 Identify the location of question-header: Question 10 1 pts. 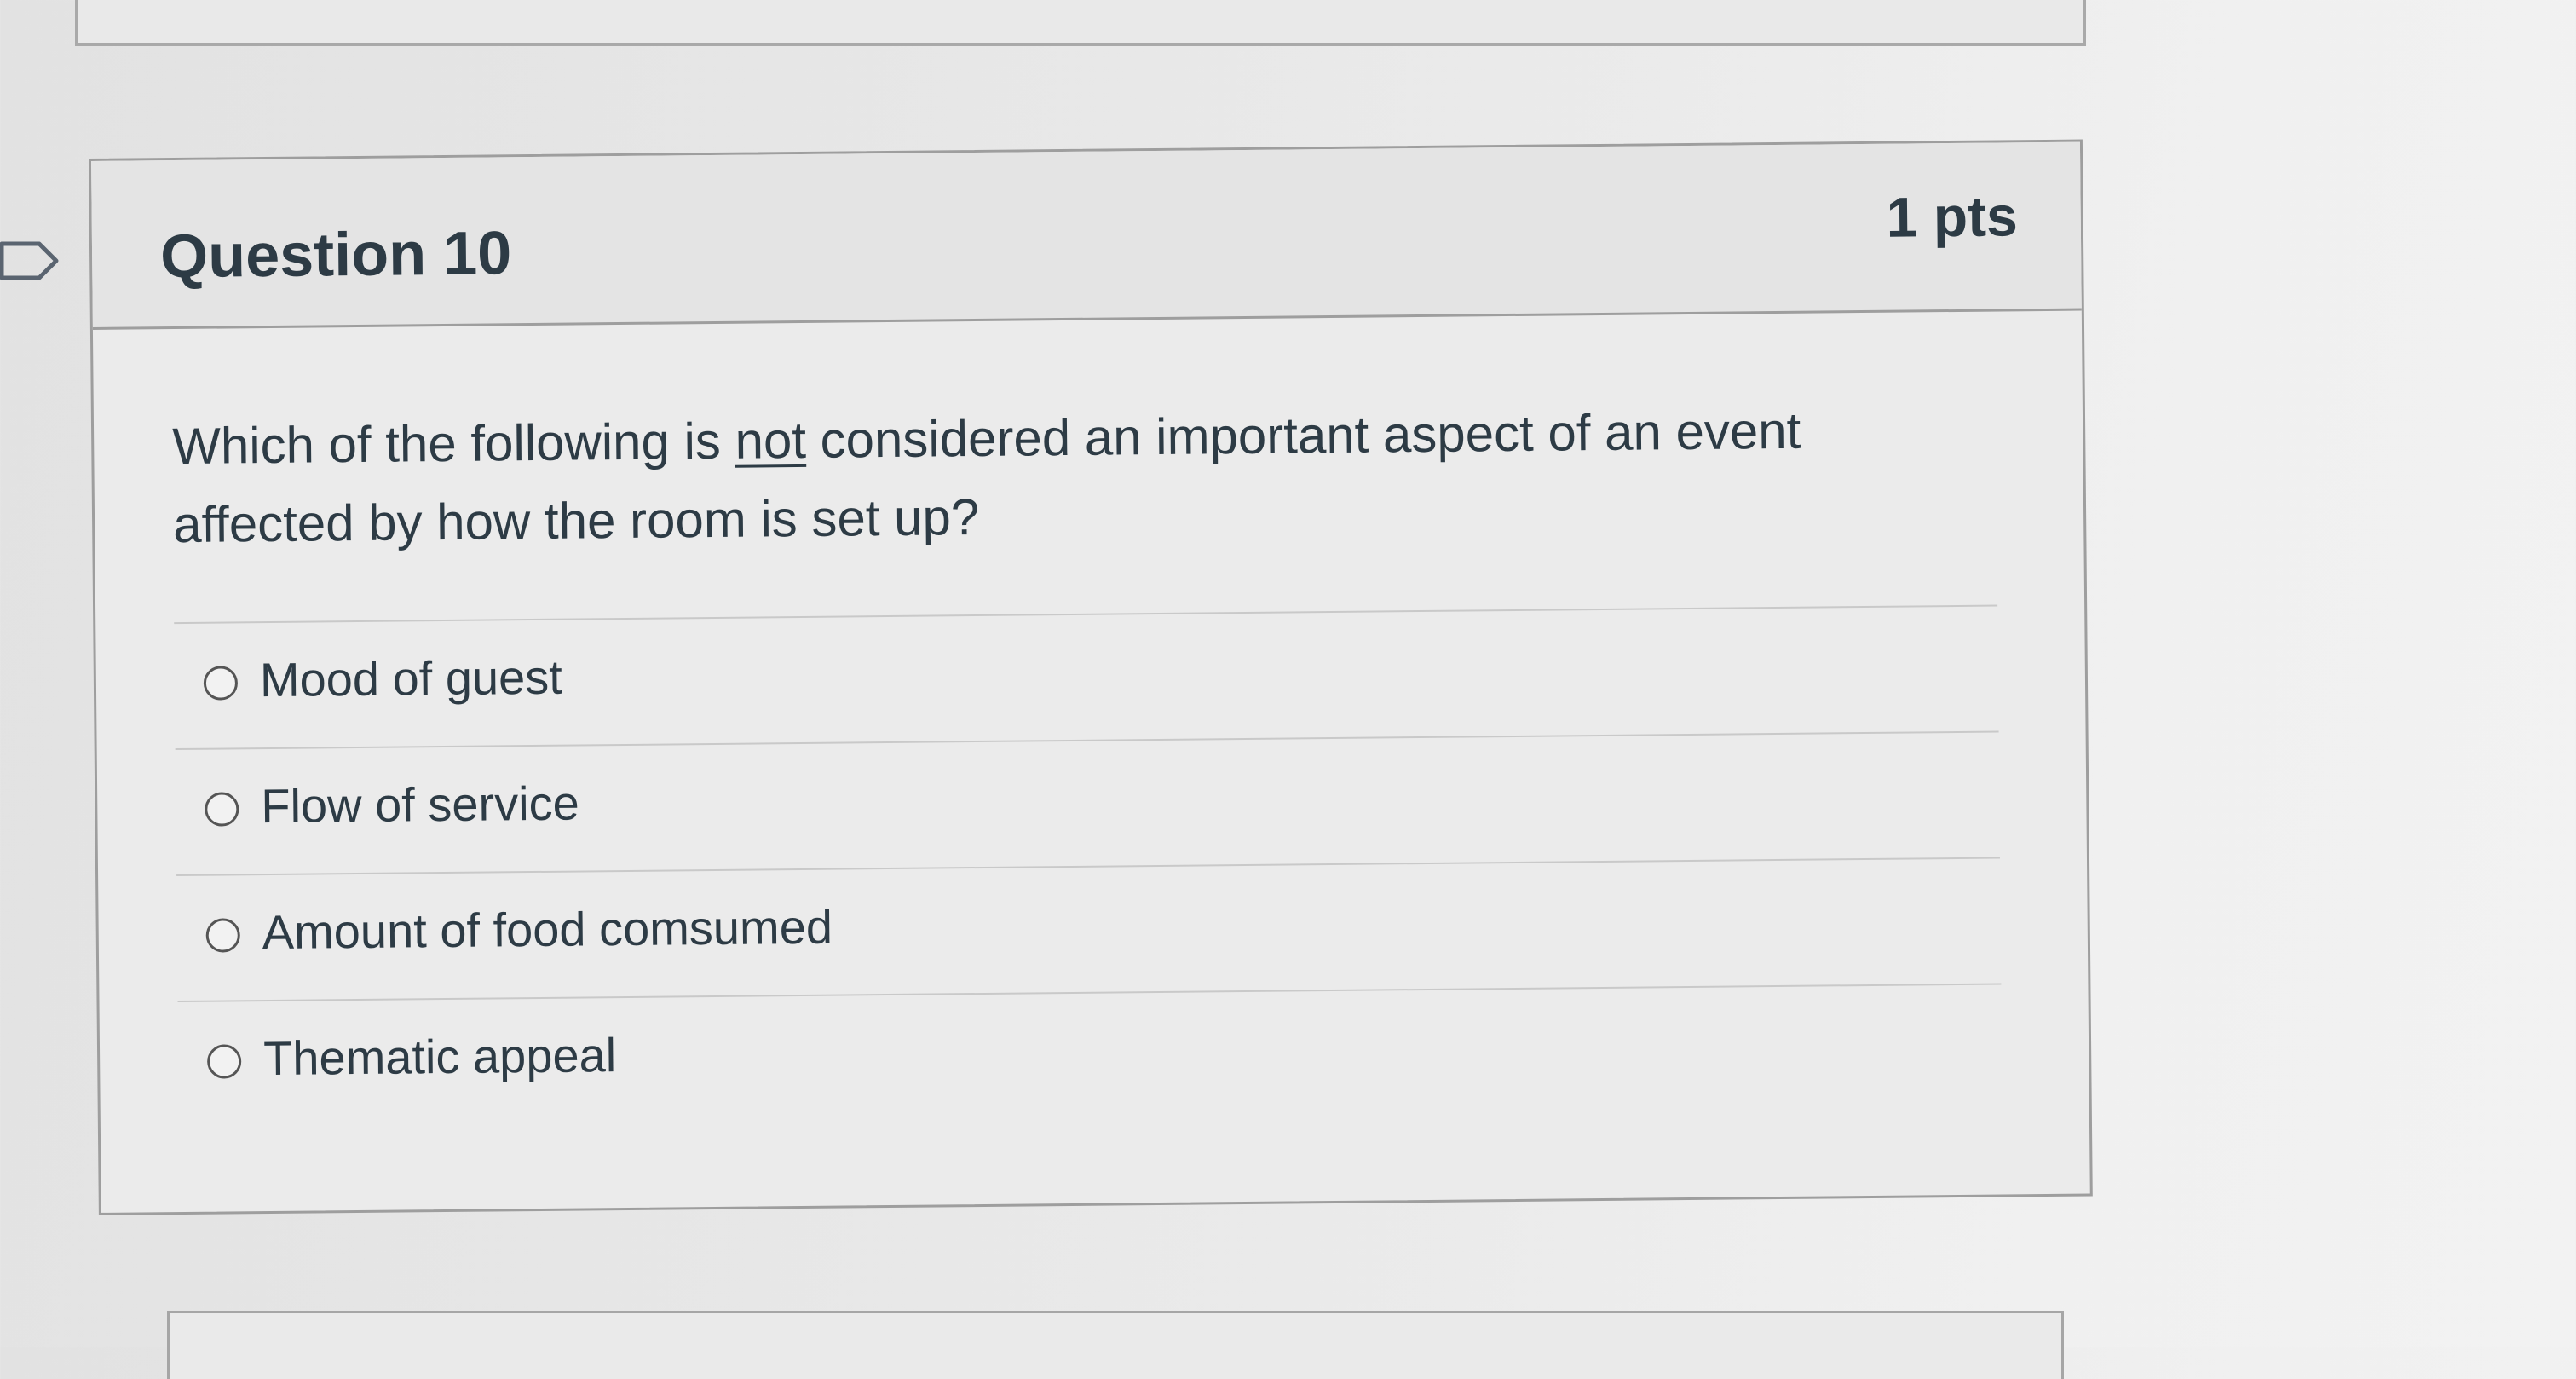
(1086, 236).